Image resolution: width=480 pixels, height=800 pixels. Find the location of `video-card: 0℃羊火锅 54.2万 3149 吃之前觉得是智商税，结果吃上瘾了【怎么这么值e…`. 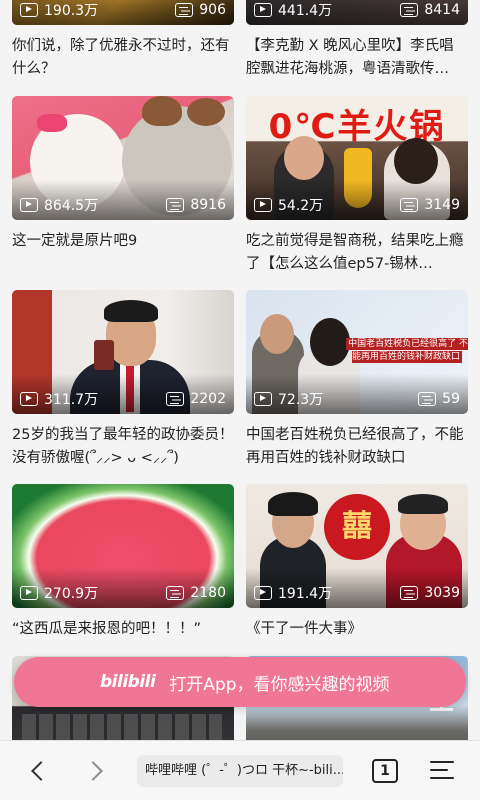

video-card: 0℃羊火锅 54.2万 3149 吃之前觉得是智商税，结果吃上瘾了【怎么这么值e… is located at coordinates (357, 186).